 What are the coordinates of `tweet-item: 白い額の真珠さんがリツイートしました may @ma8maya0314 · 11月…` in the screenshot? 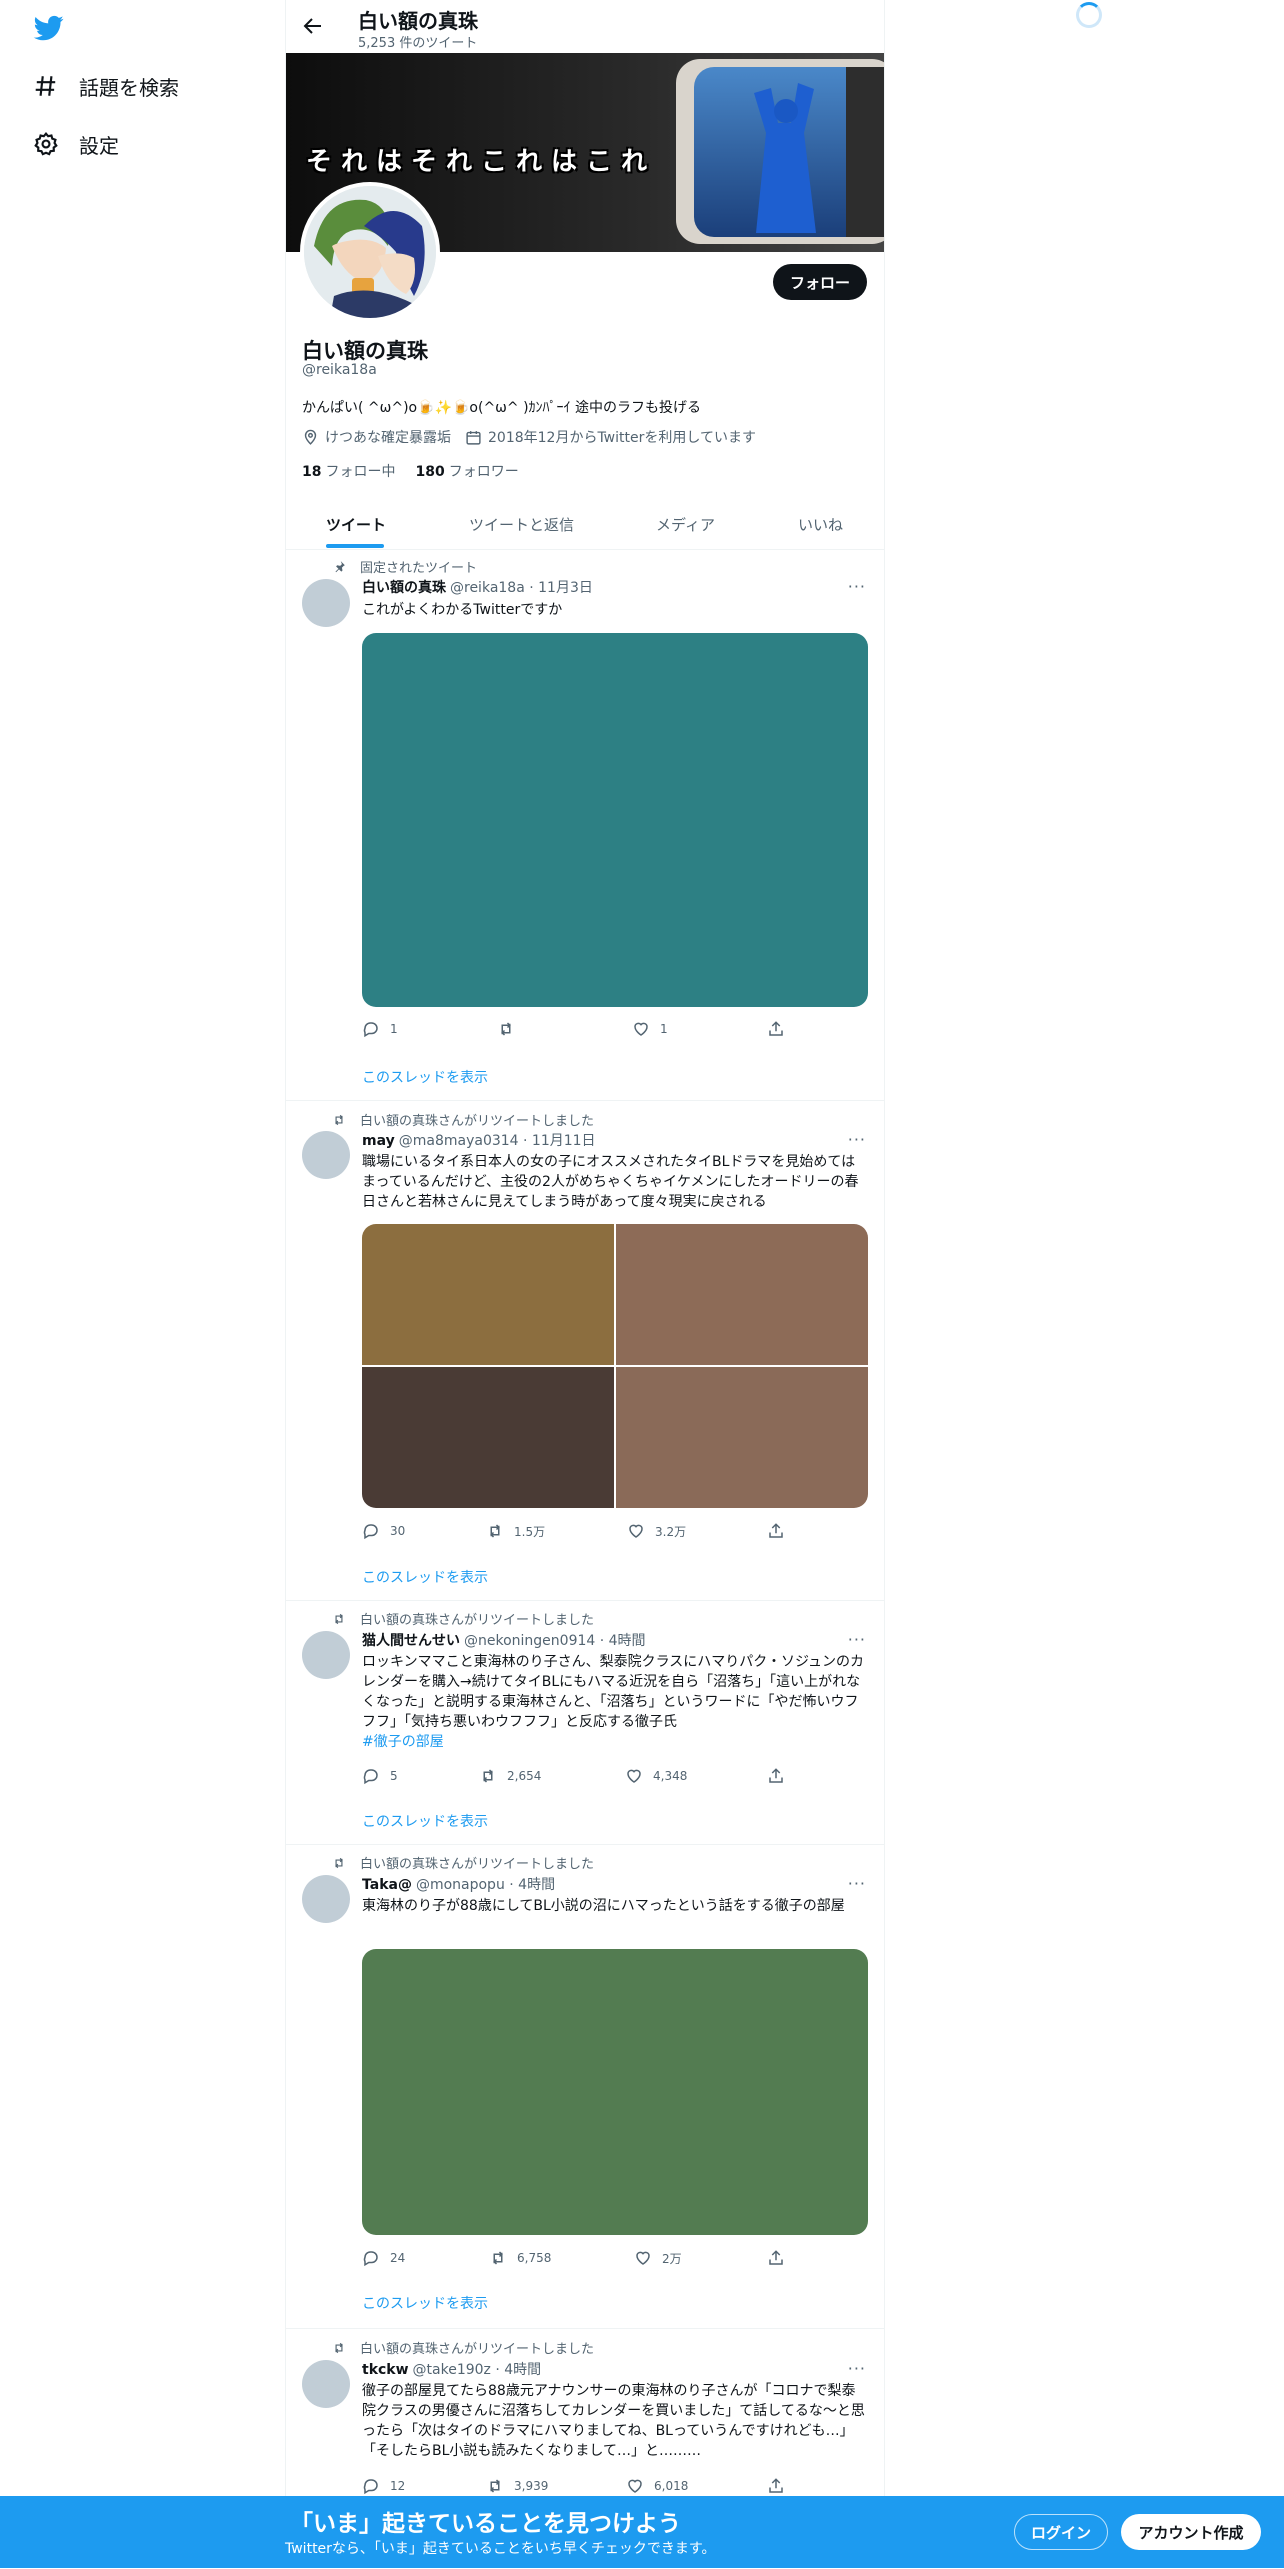 It's located at (585, 1351).